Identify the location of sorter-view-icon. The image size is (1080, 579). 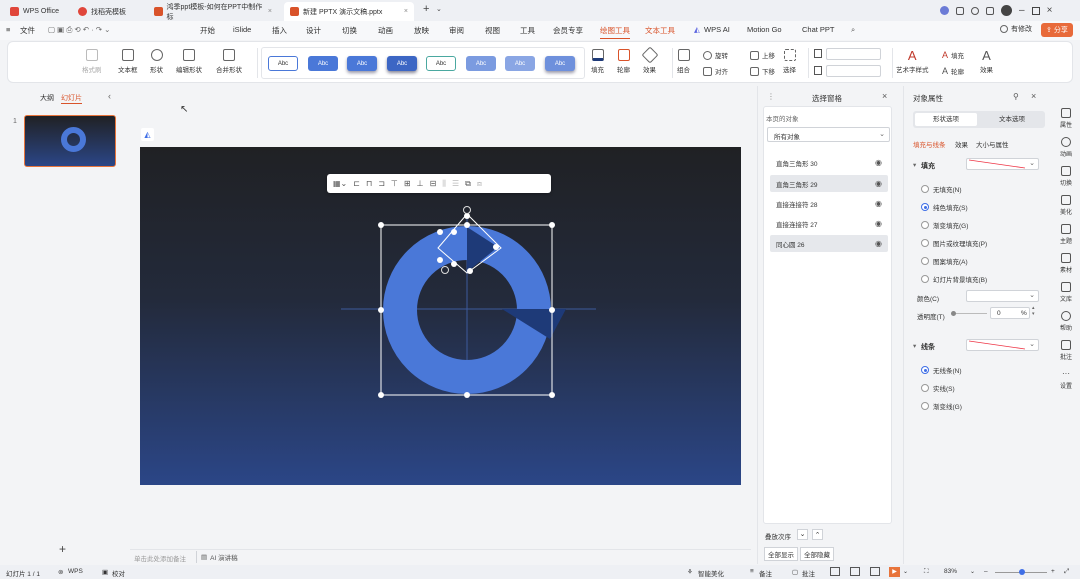
(855, 571).